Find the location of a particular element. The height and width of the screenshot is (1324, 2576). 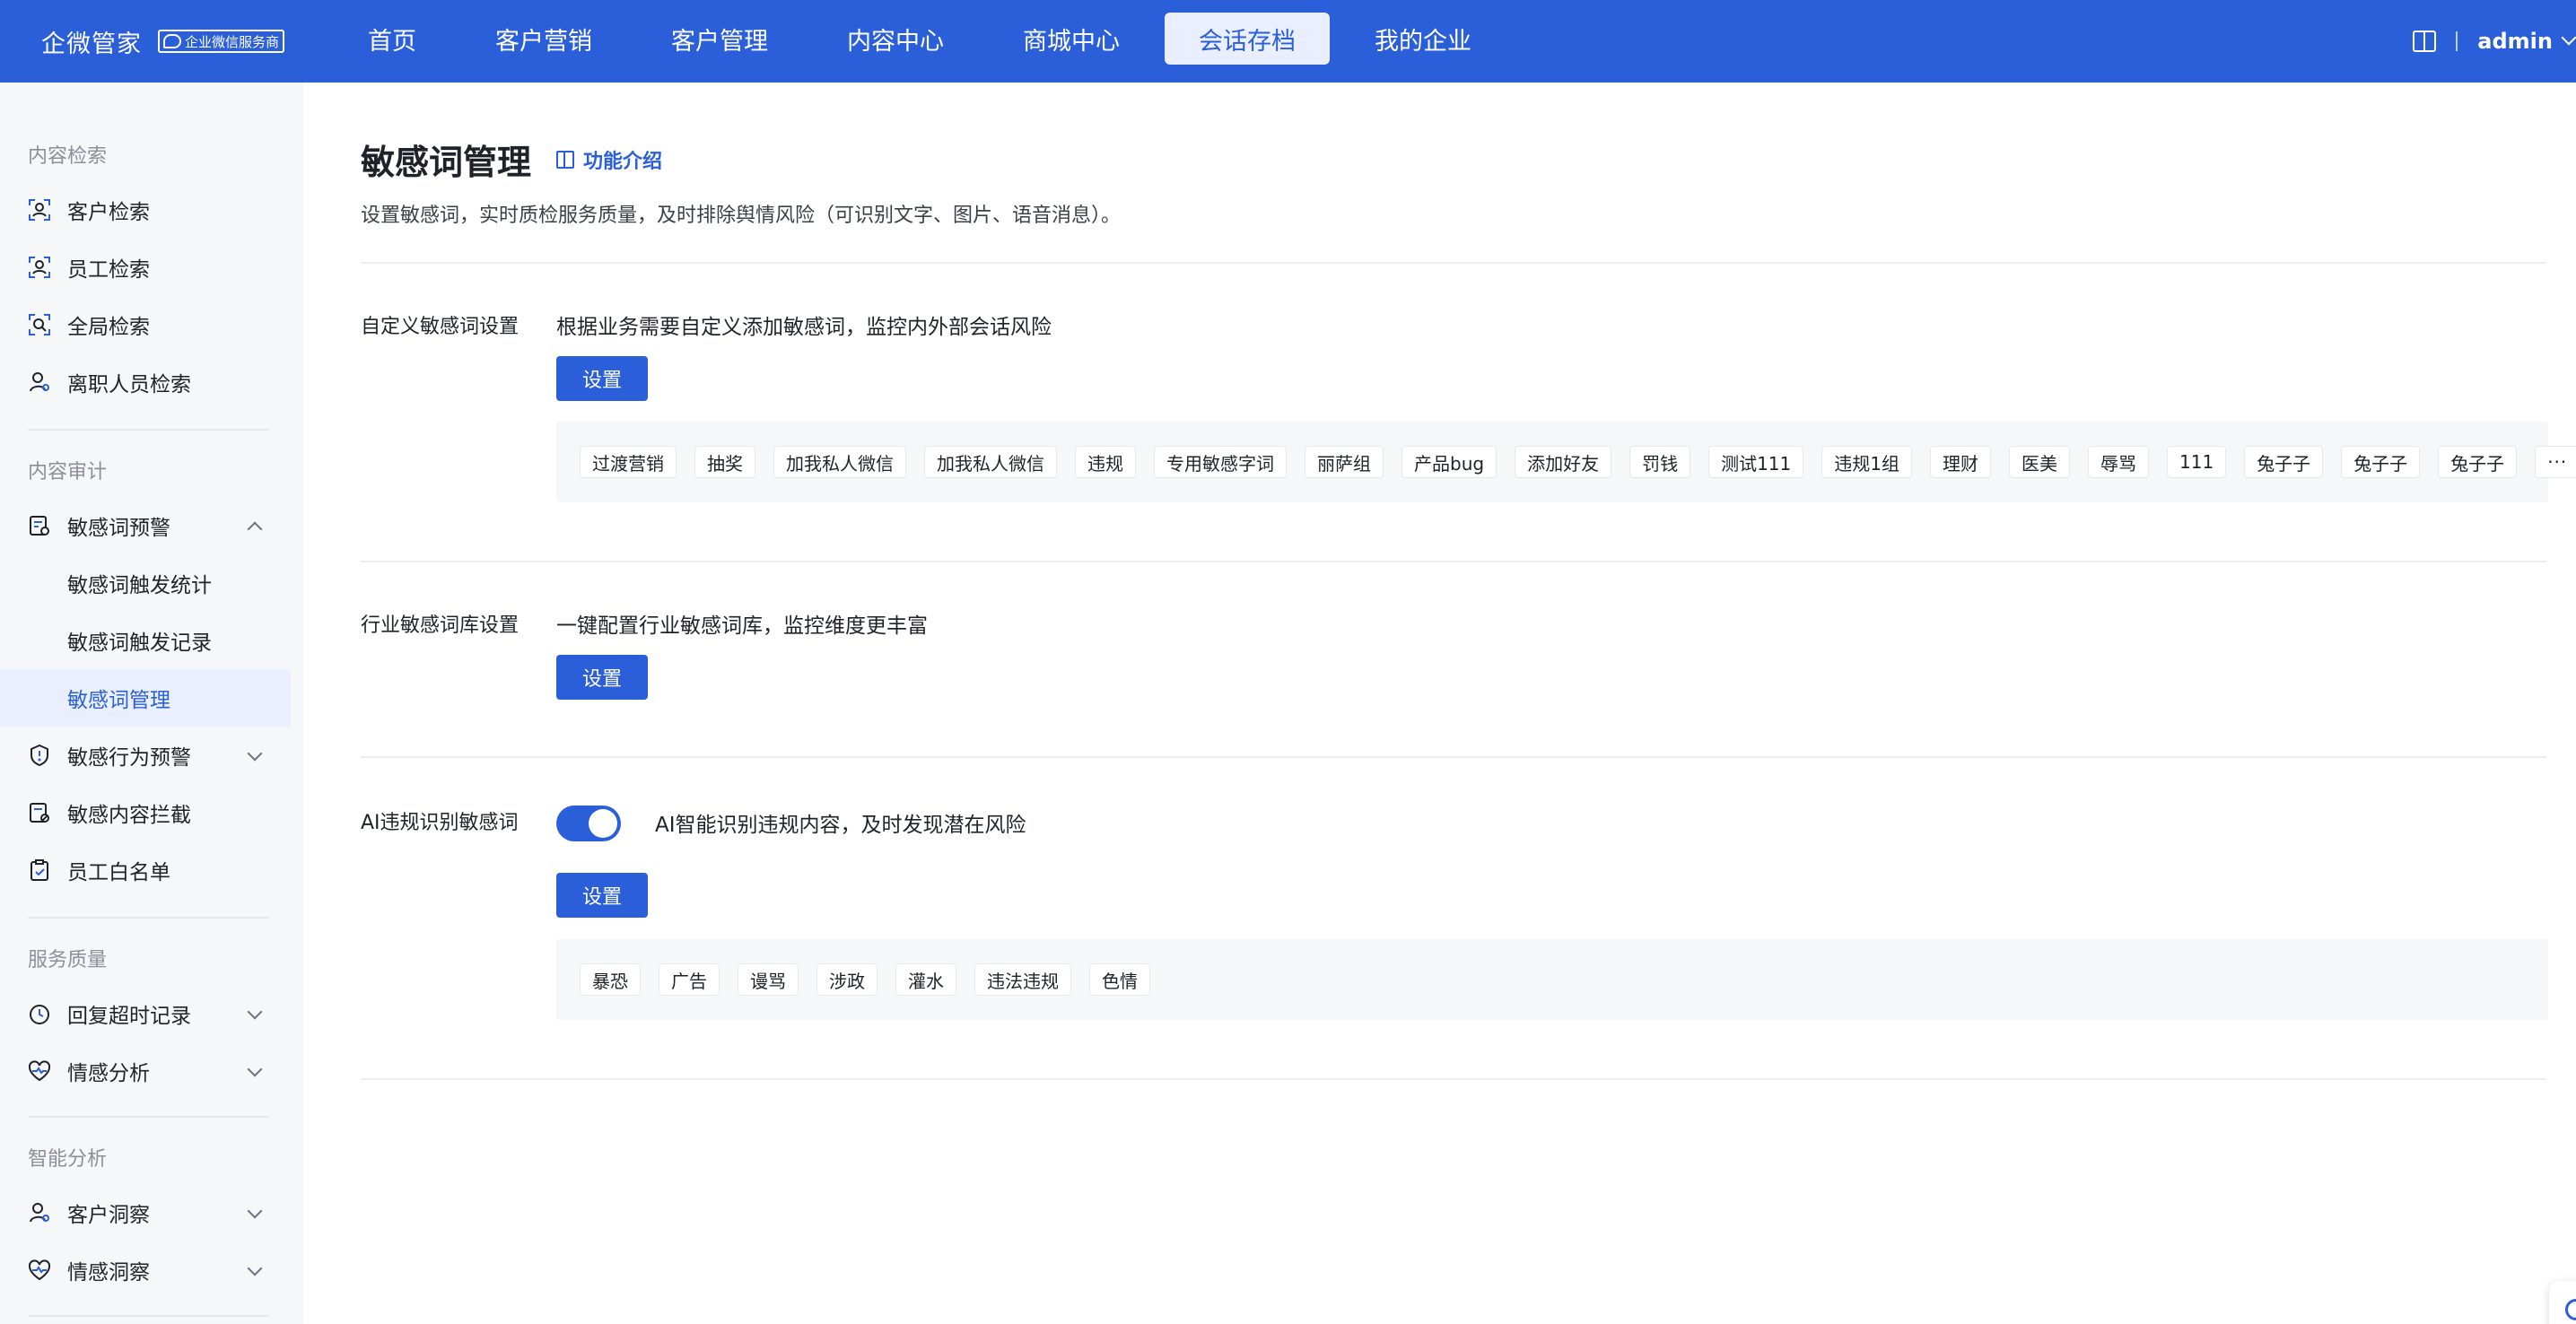

word-tag: 理财 is located at coordinates (1961, 462).